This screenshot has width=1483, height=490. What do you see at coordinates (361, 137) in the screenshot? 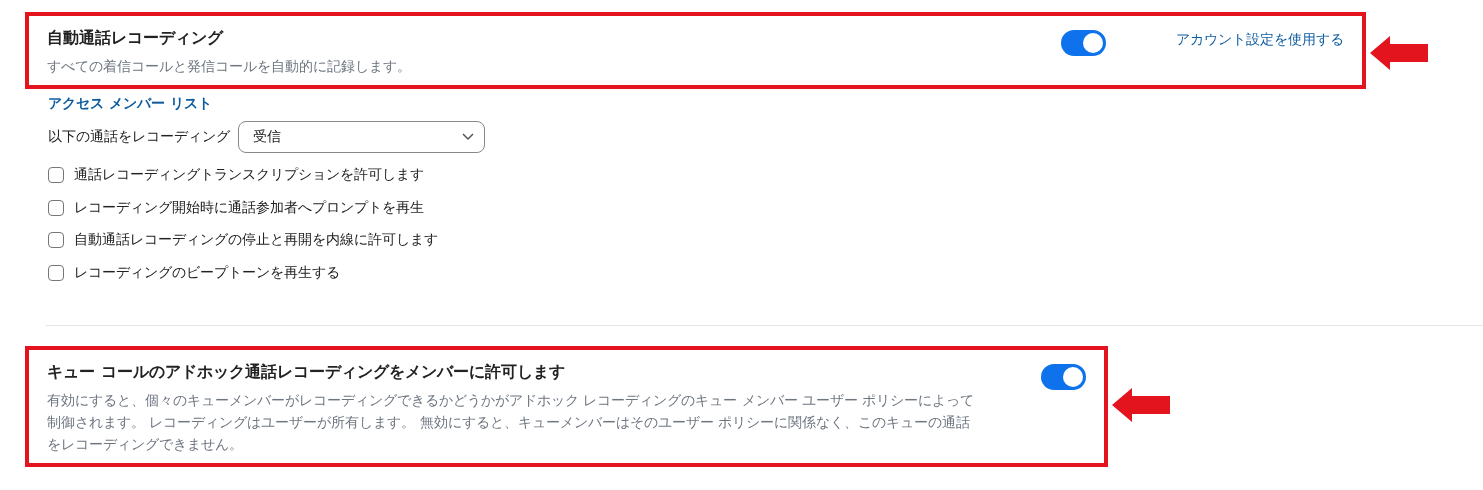
I see `call-type-dropdown: 受信` at bounding box center [361, 137].